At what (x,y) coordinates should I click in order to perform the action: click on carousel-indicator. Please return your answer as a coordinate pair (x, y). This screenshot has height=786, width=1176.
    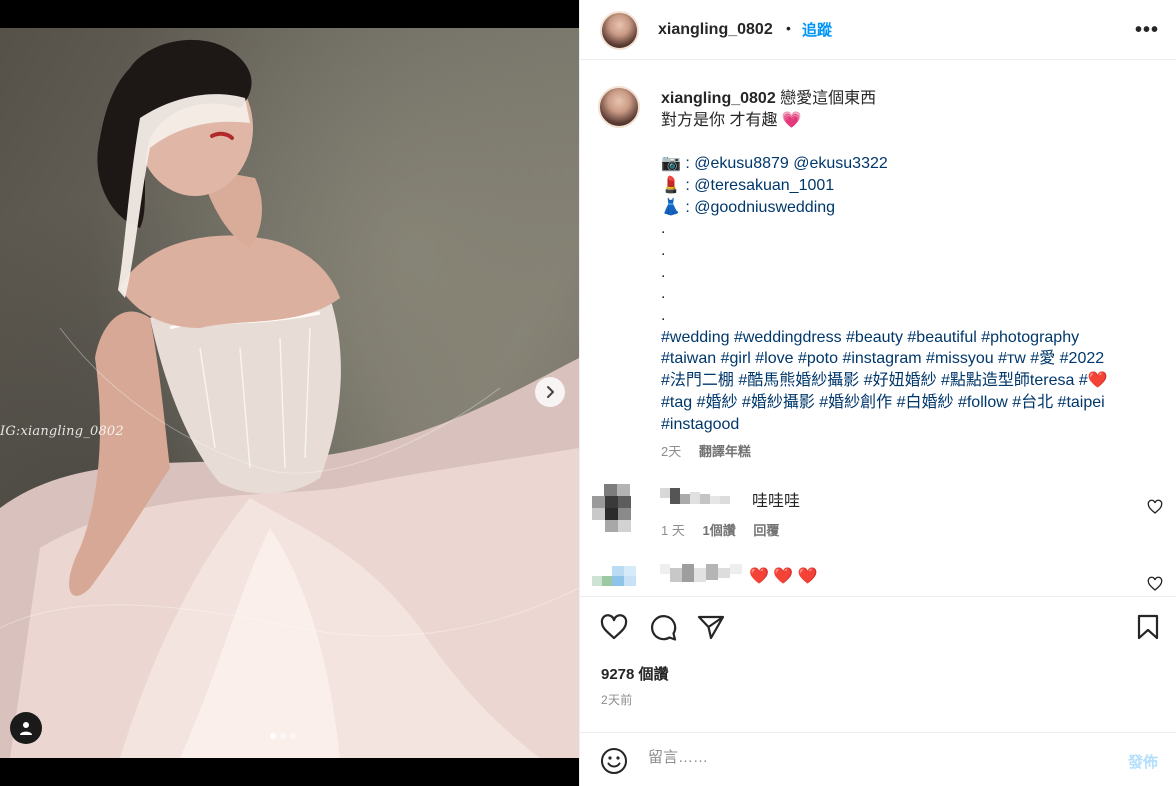
    Looking at the image, I should click on (283, 736).